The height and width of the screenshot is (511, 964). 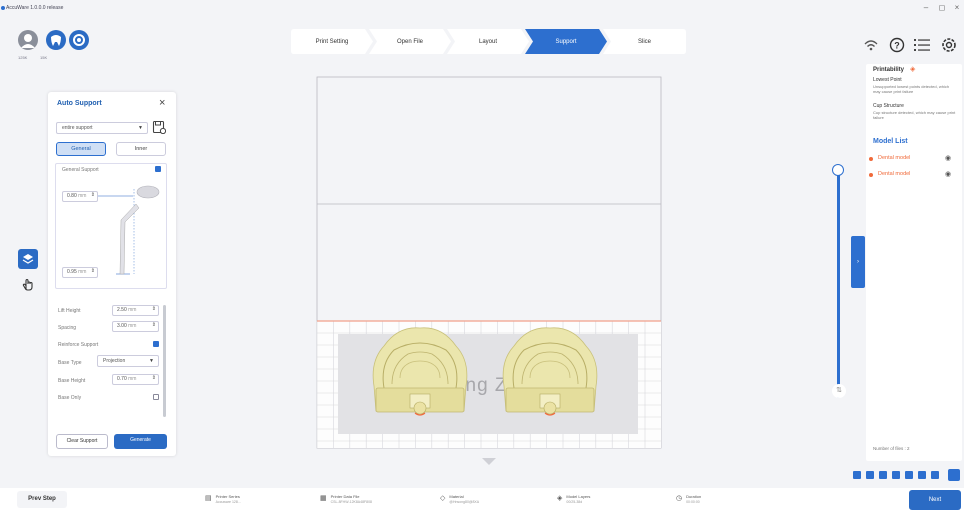 I want to click on layer-slider-track, so click(x=838, y=284).